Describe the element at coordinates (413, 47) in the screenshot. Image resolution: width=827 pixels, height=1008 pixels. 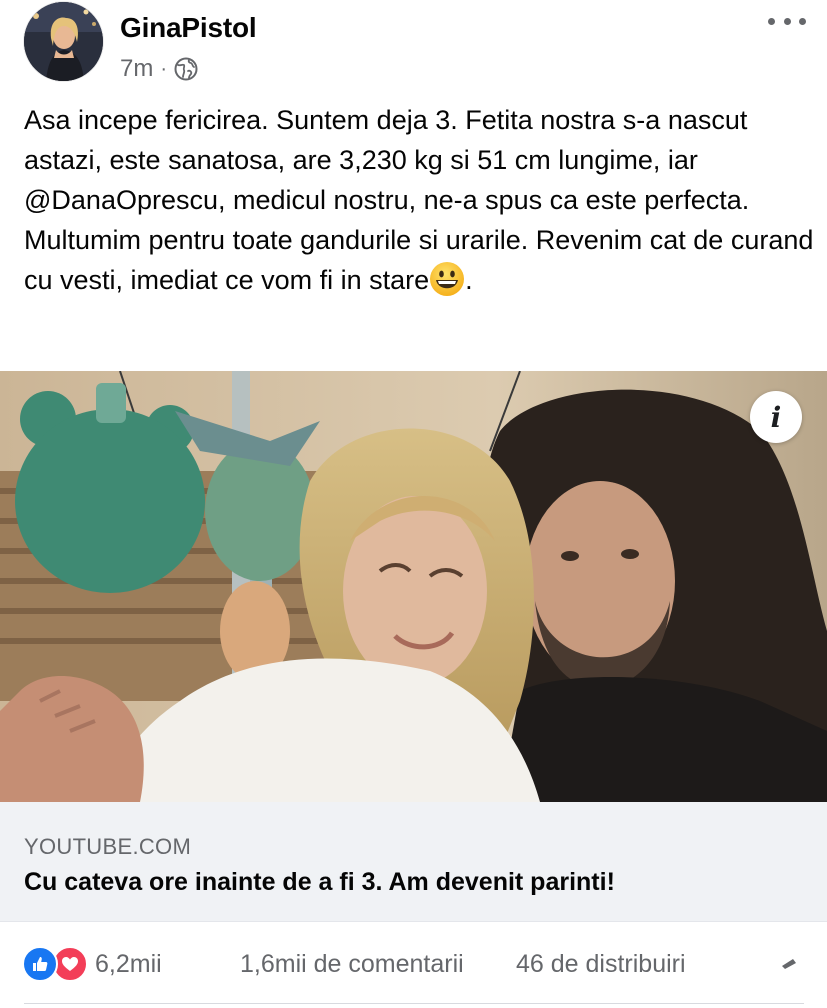
I see `post-header: GinaPistol 7m ·` at that location.